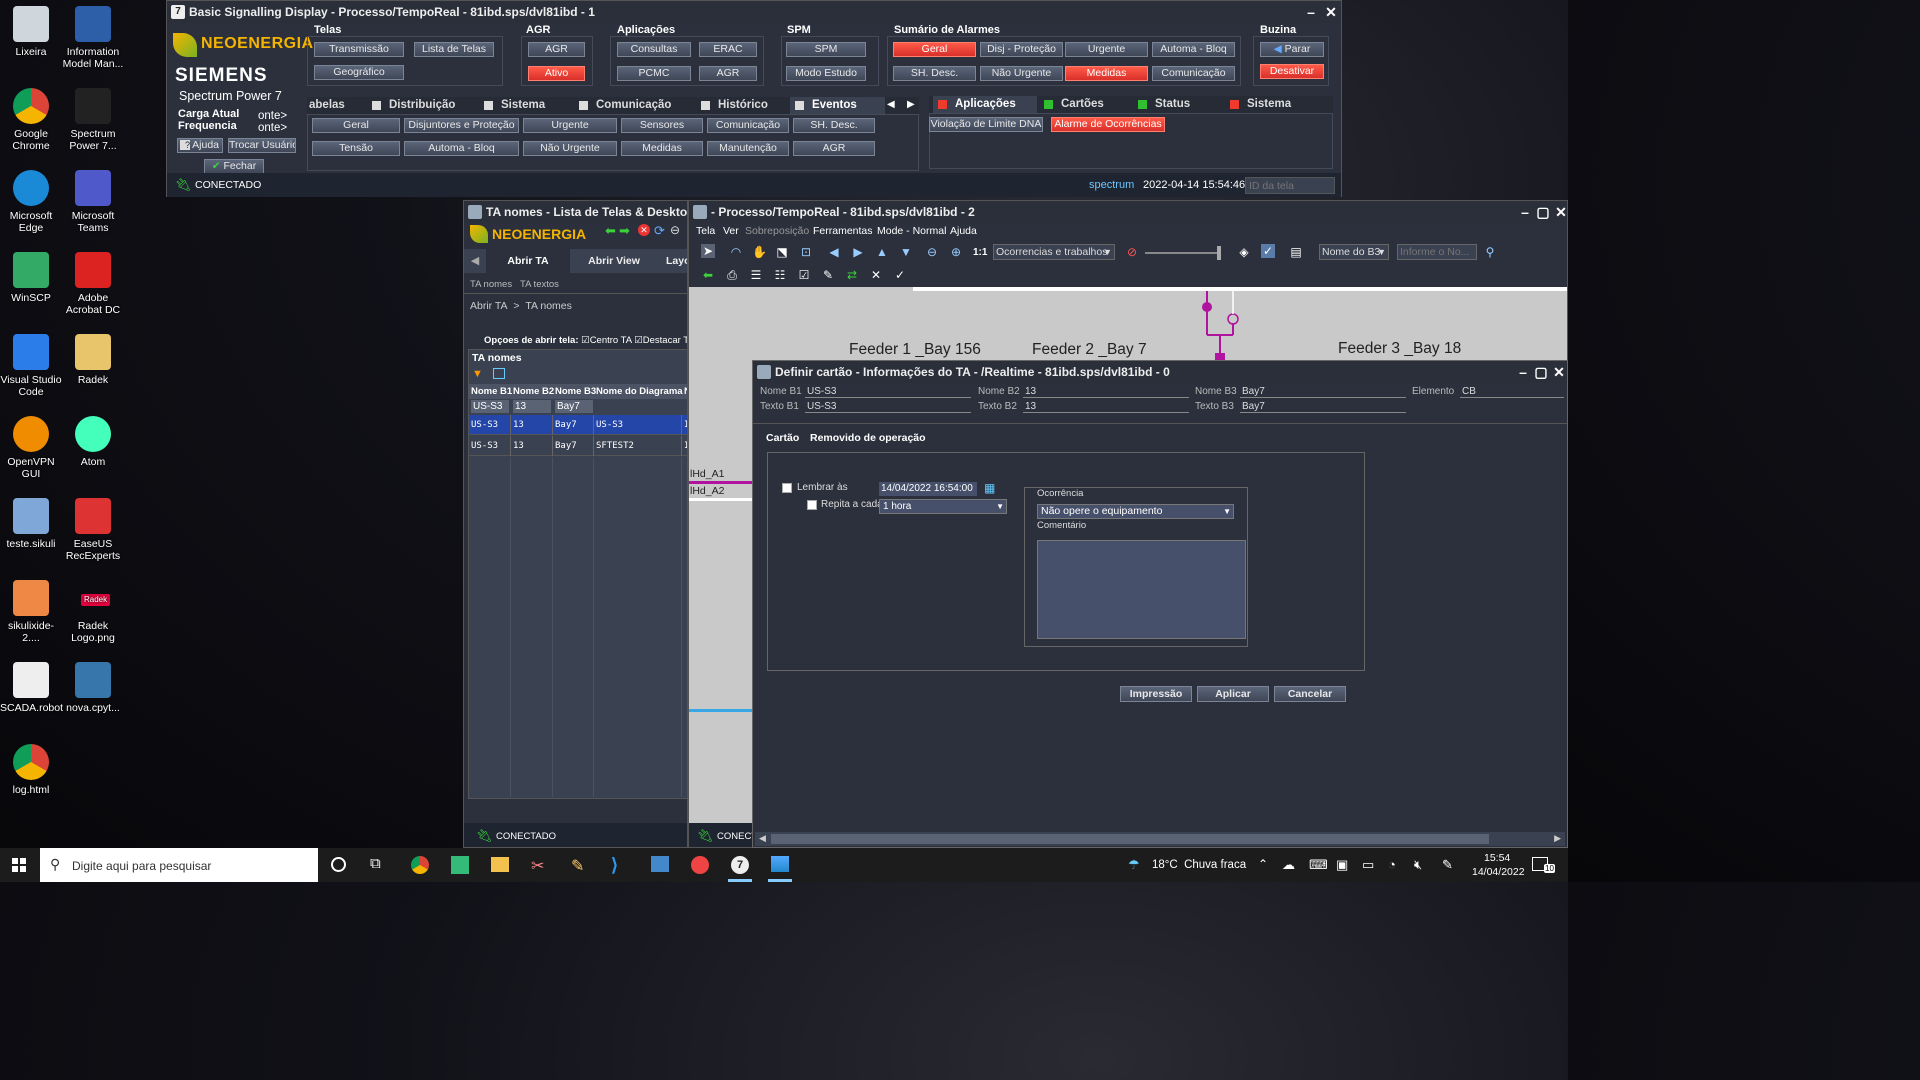  Describe the element at coordinates (337, 105) in the screenshot. I see `tab-tabelas: abelas` at that location.